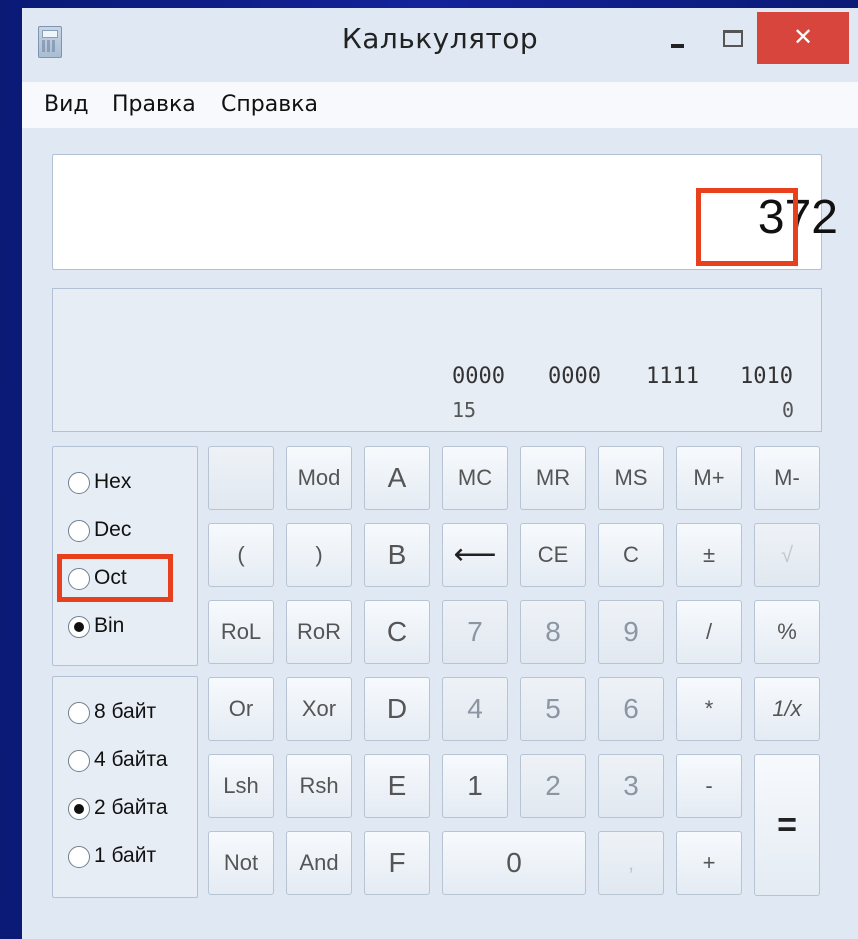  I want to click on bit-group-3: 1111, so click(672, 376).